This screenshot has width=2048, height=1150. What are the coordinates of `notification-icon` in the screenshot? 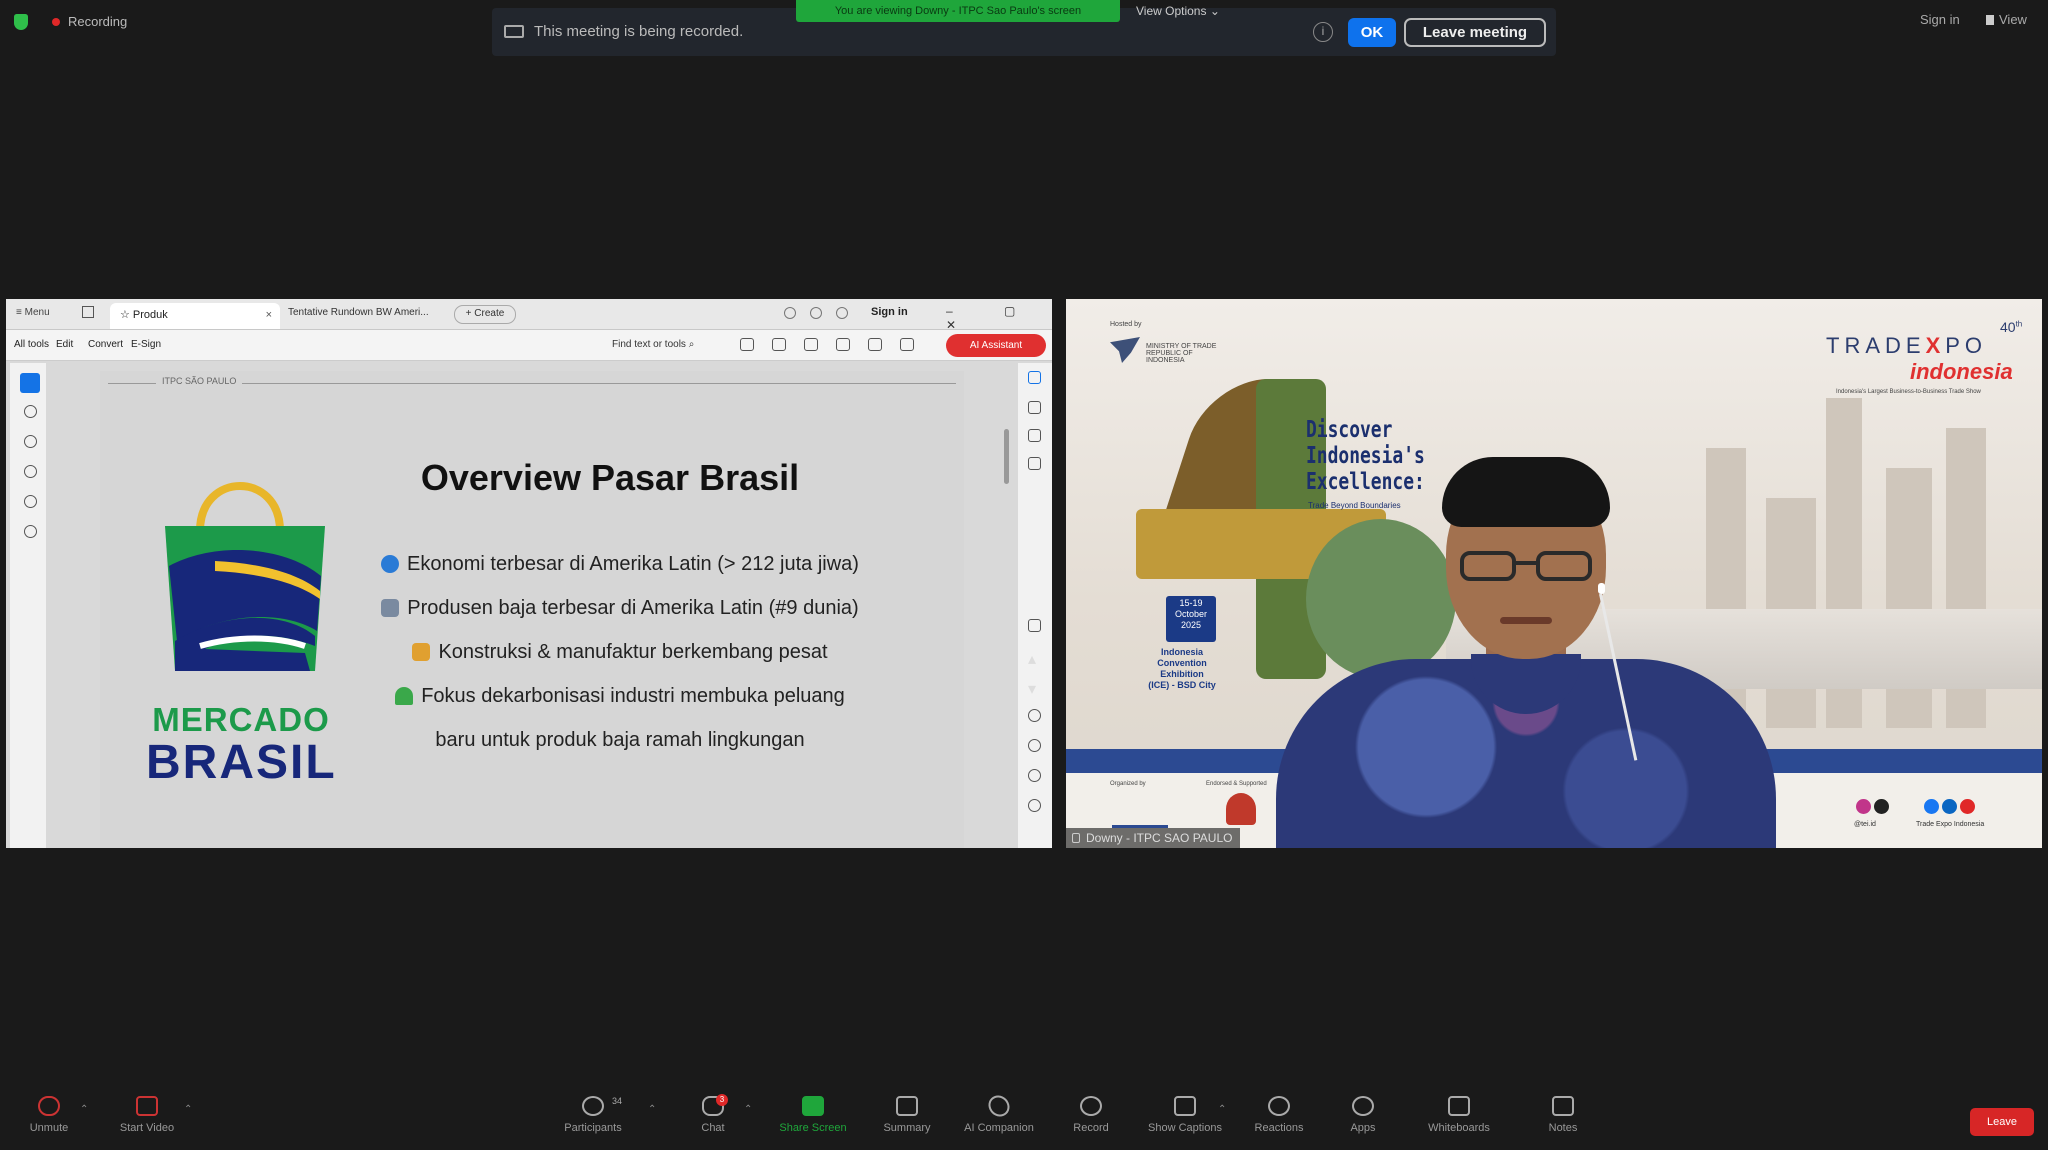 It's located at (816, 313).